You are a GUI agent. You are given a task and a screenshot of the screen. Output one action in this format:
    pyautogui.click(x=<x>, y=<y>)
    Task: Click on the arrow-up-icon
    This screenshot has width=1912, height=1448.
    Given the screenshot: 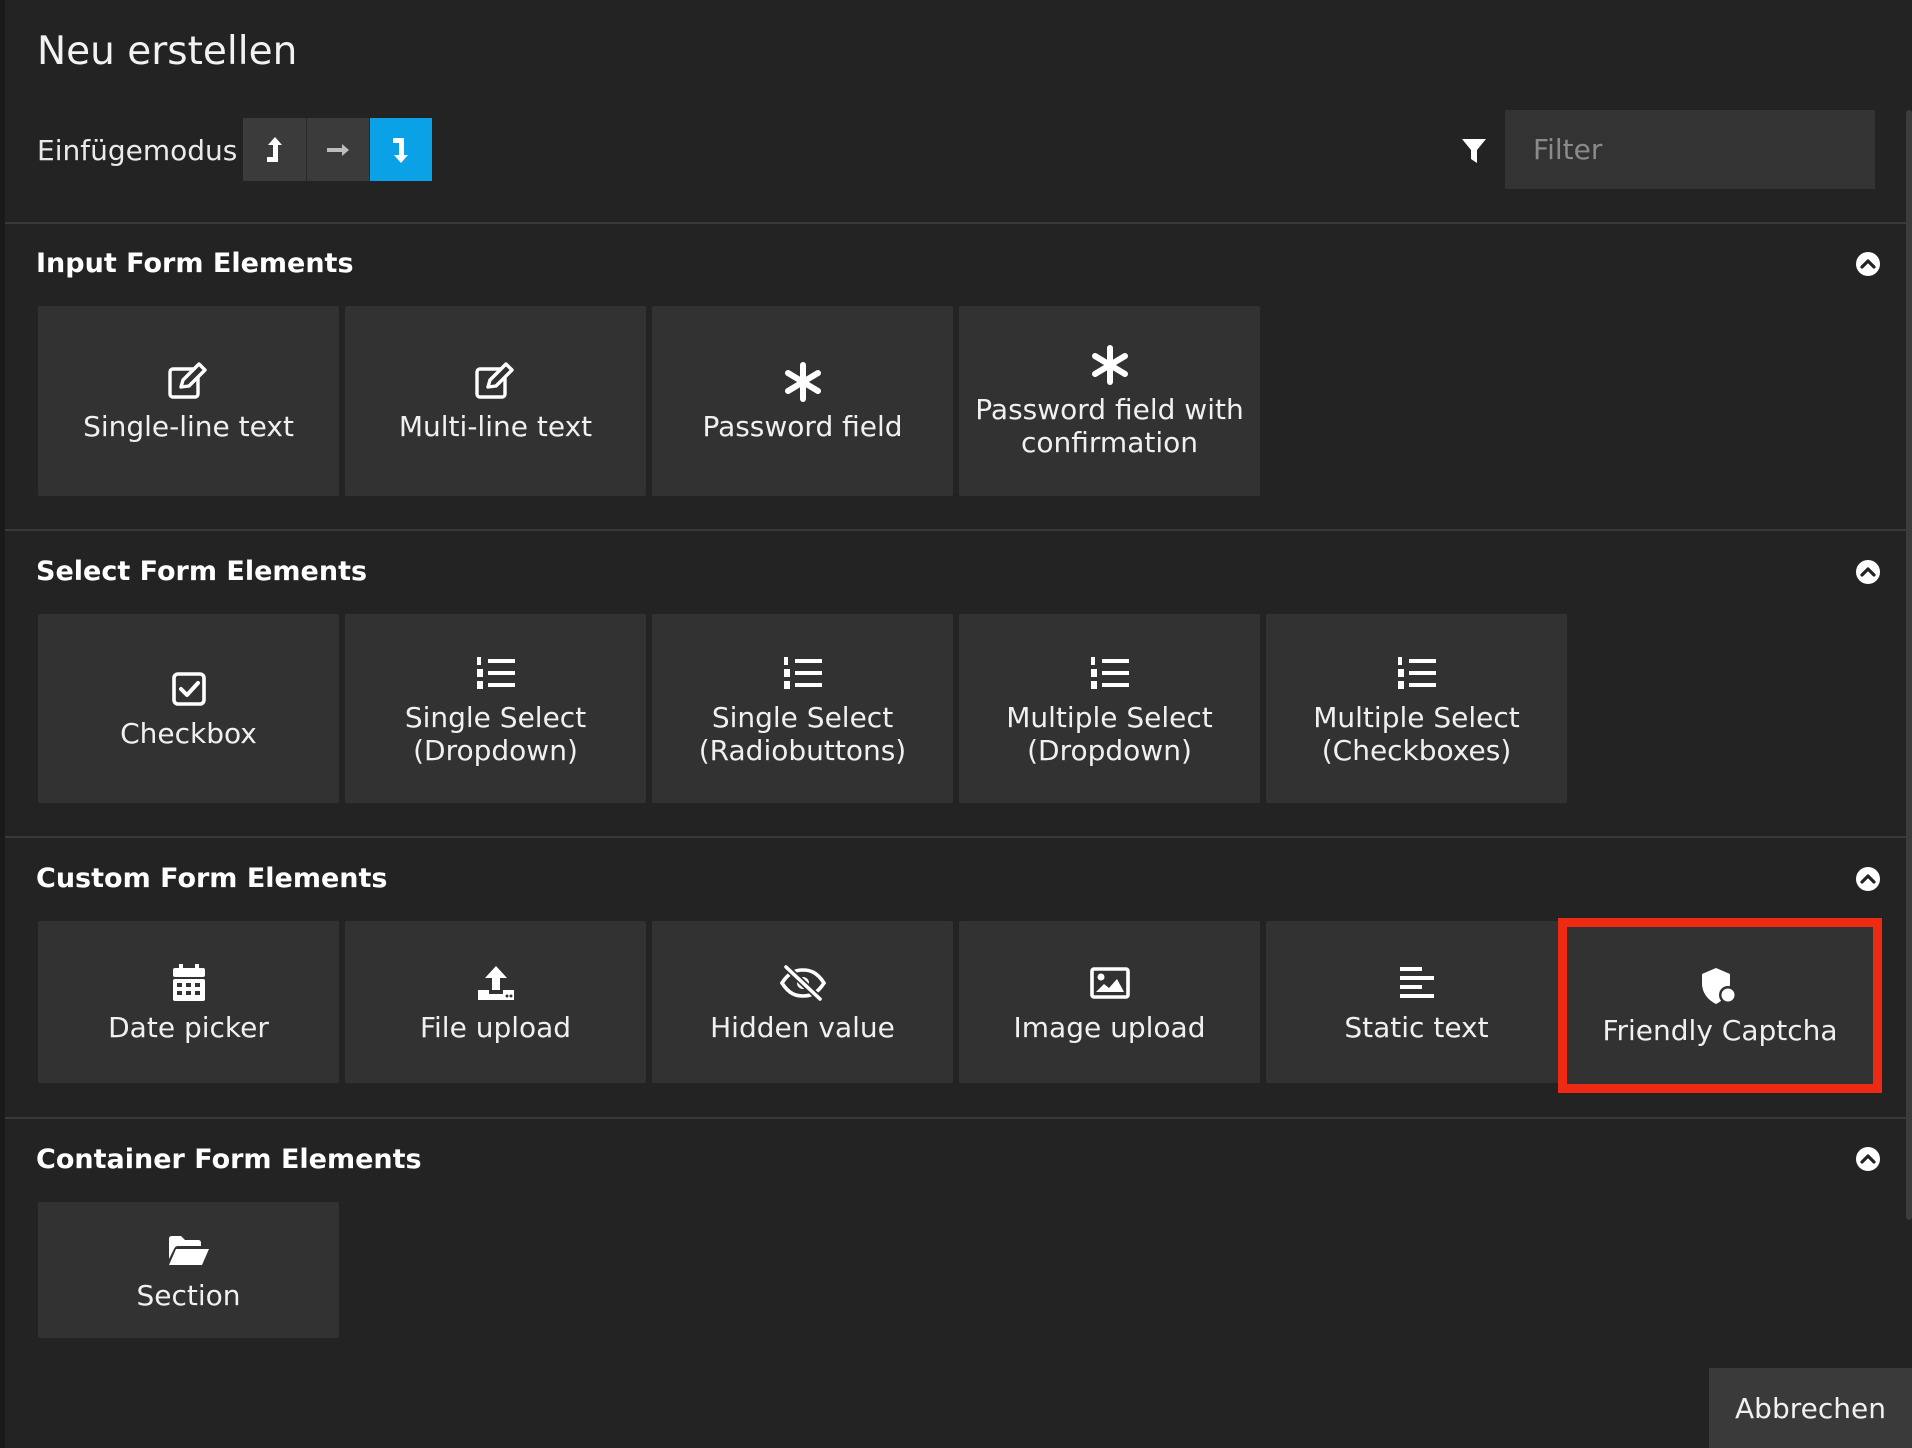 What is the action you would take?
    pyautogui.click(x=274, y=149)
    